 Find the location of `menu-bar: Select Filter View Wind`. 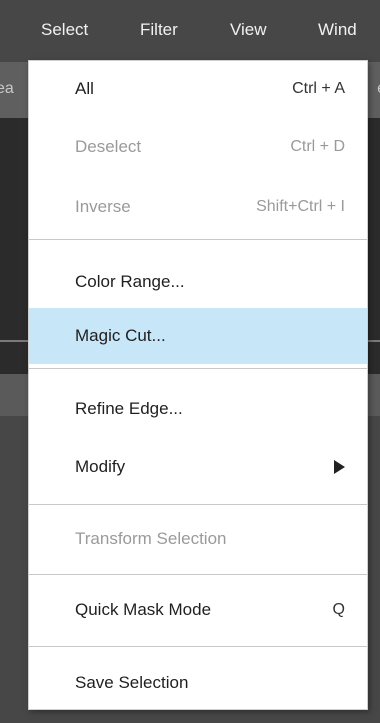

menu-bar: Select Filter View Wind is located at coordinates (190, 31).